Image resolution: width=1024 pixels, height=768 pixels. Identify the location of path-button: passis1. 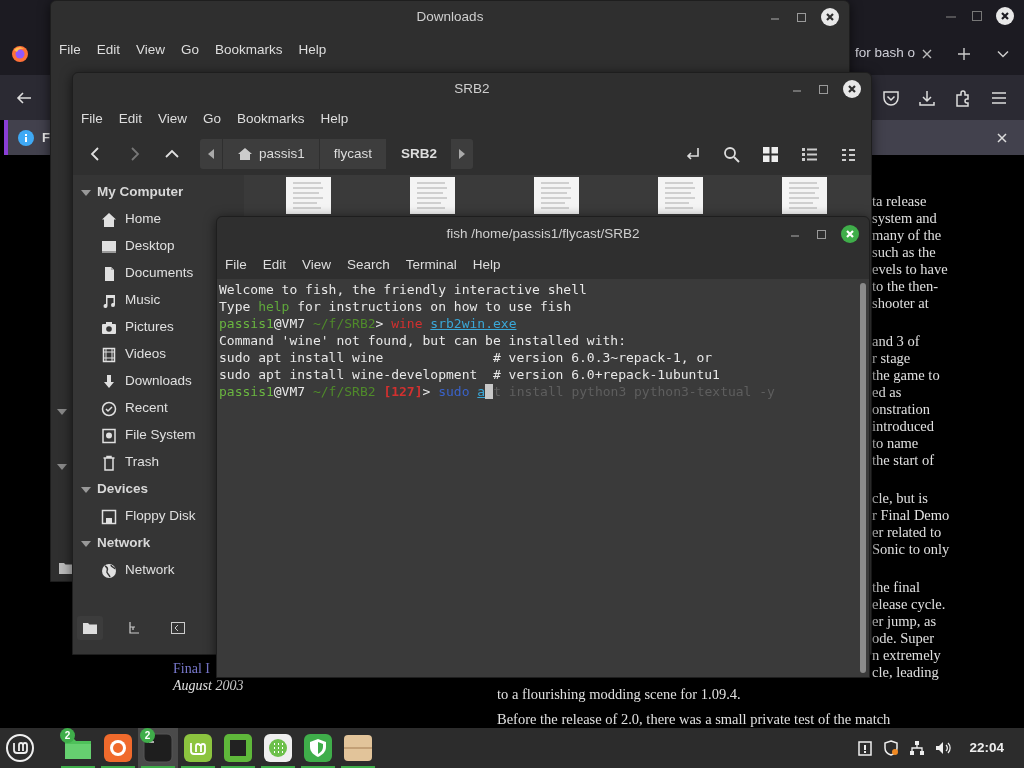
(270, 154).